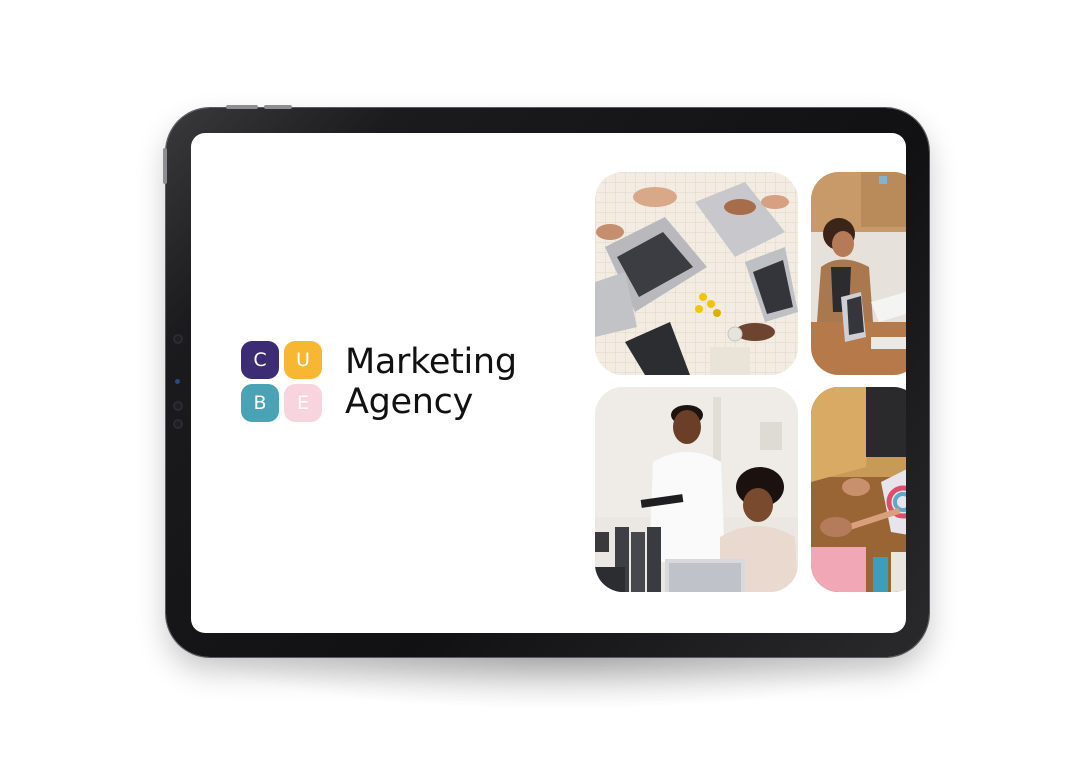  What do you see at coordinates (696, 273) in the screenshot?
I see `photo-team-laptops` at bounding box center [696, 273].